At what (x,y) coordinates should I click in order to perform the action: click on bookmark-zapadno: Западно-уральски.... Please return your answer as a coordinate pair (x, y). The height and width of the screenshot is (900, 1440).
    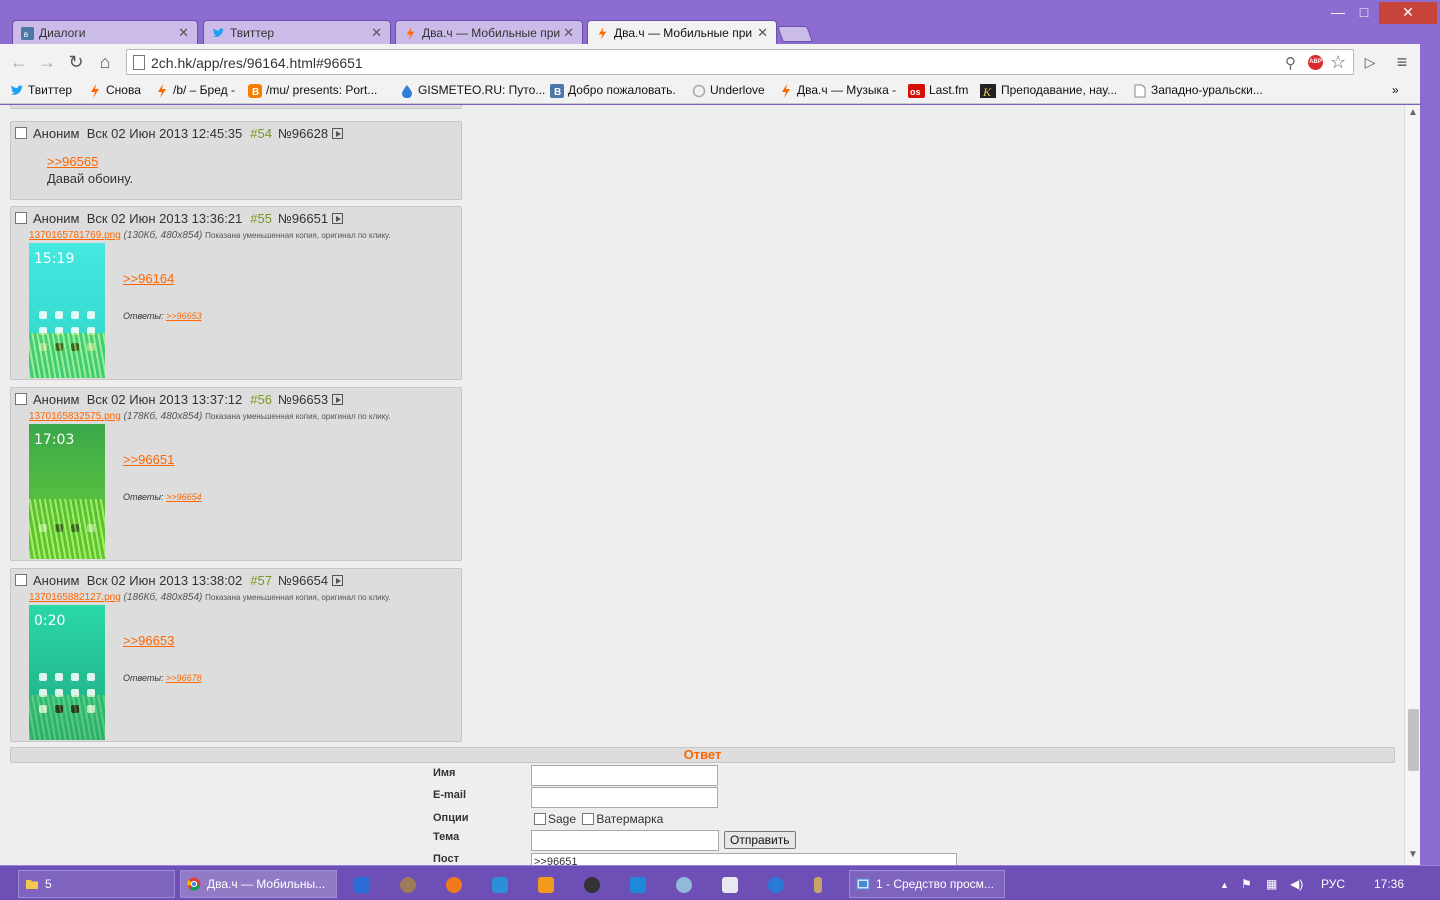
    Looking at the image, I should click on (1198, 90).